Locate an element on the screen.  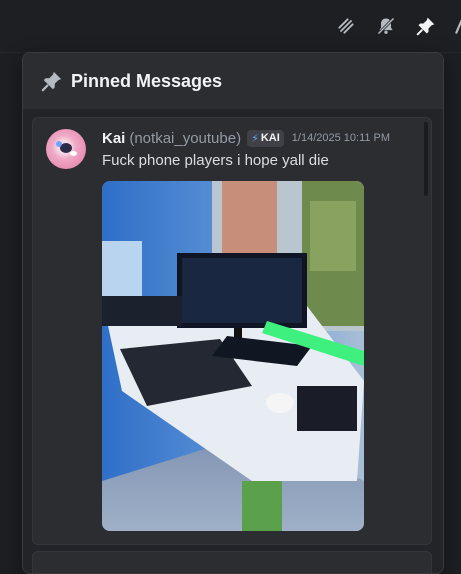
avatar is located at coordinates (66, 149).